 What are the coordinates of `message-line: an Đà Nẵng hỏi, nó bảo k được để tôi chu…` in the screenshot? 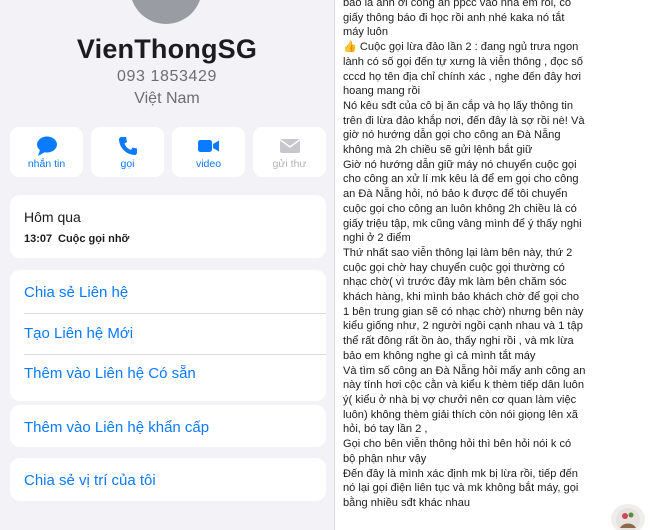 It's located at (455, 194).